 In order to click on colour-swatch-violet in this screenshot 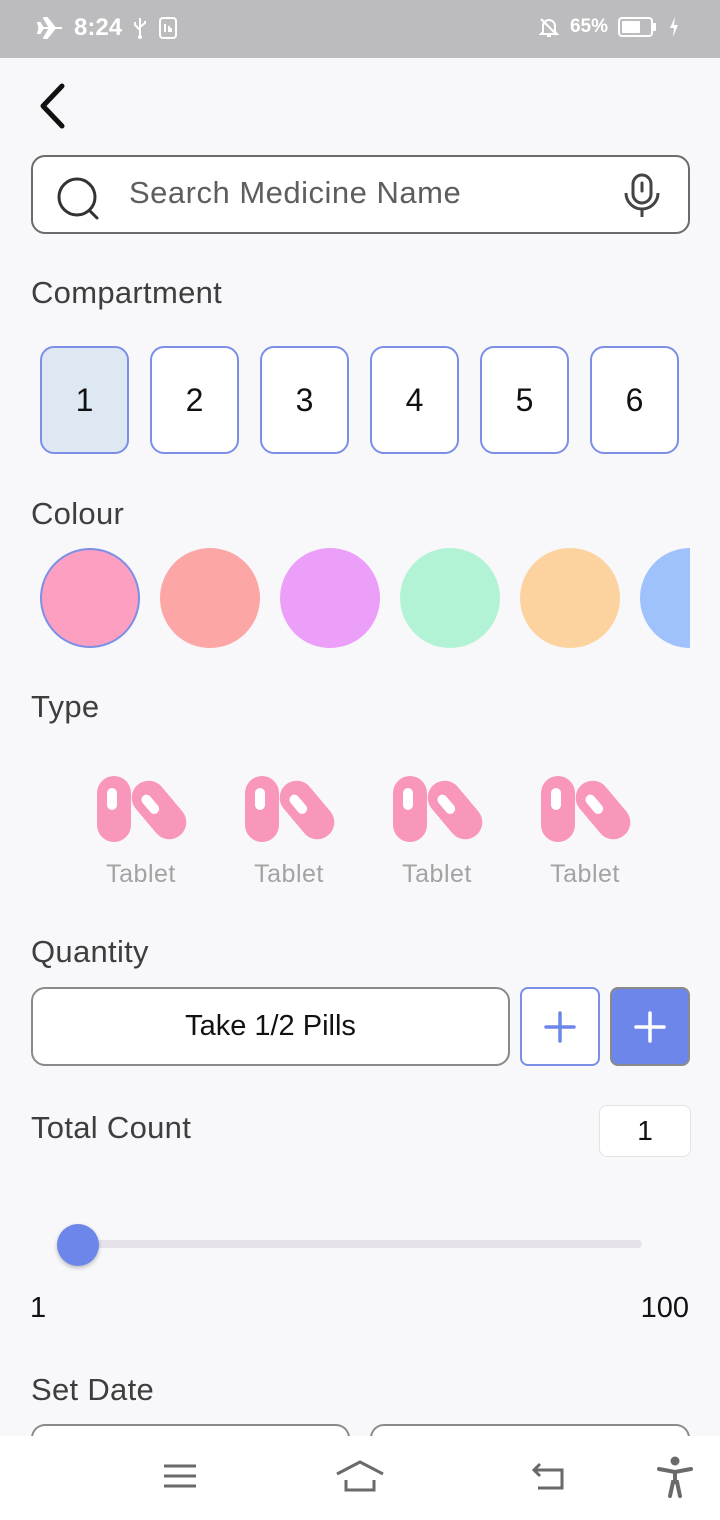, I will do `click(330, 598)`.